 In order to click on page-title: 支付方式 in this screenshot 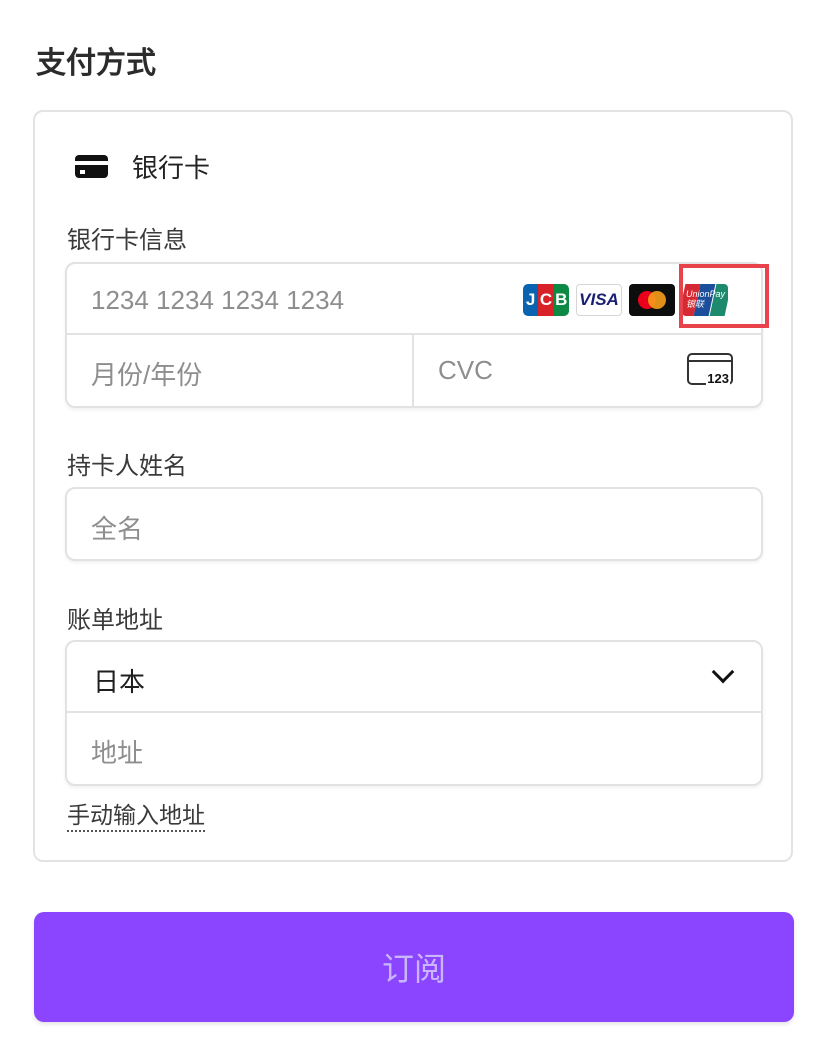, I will do `click(96, 63)`.